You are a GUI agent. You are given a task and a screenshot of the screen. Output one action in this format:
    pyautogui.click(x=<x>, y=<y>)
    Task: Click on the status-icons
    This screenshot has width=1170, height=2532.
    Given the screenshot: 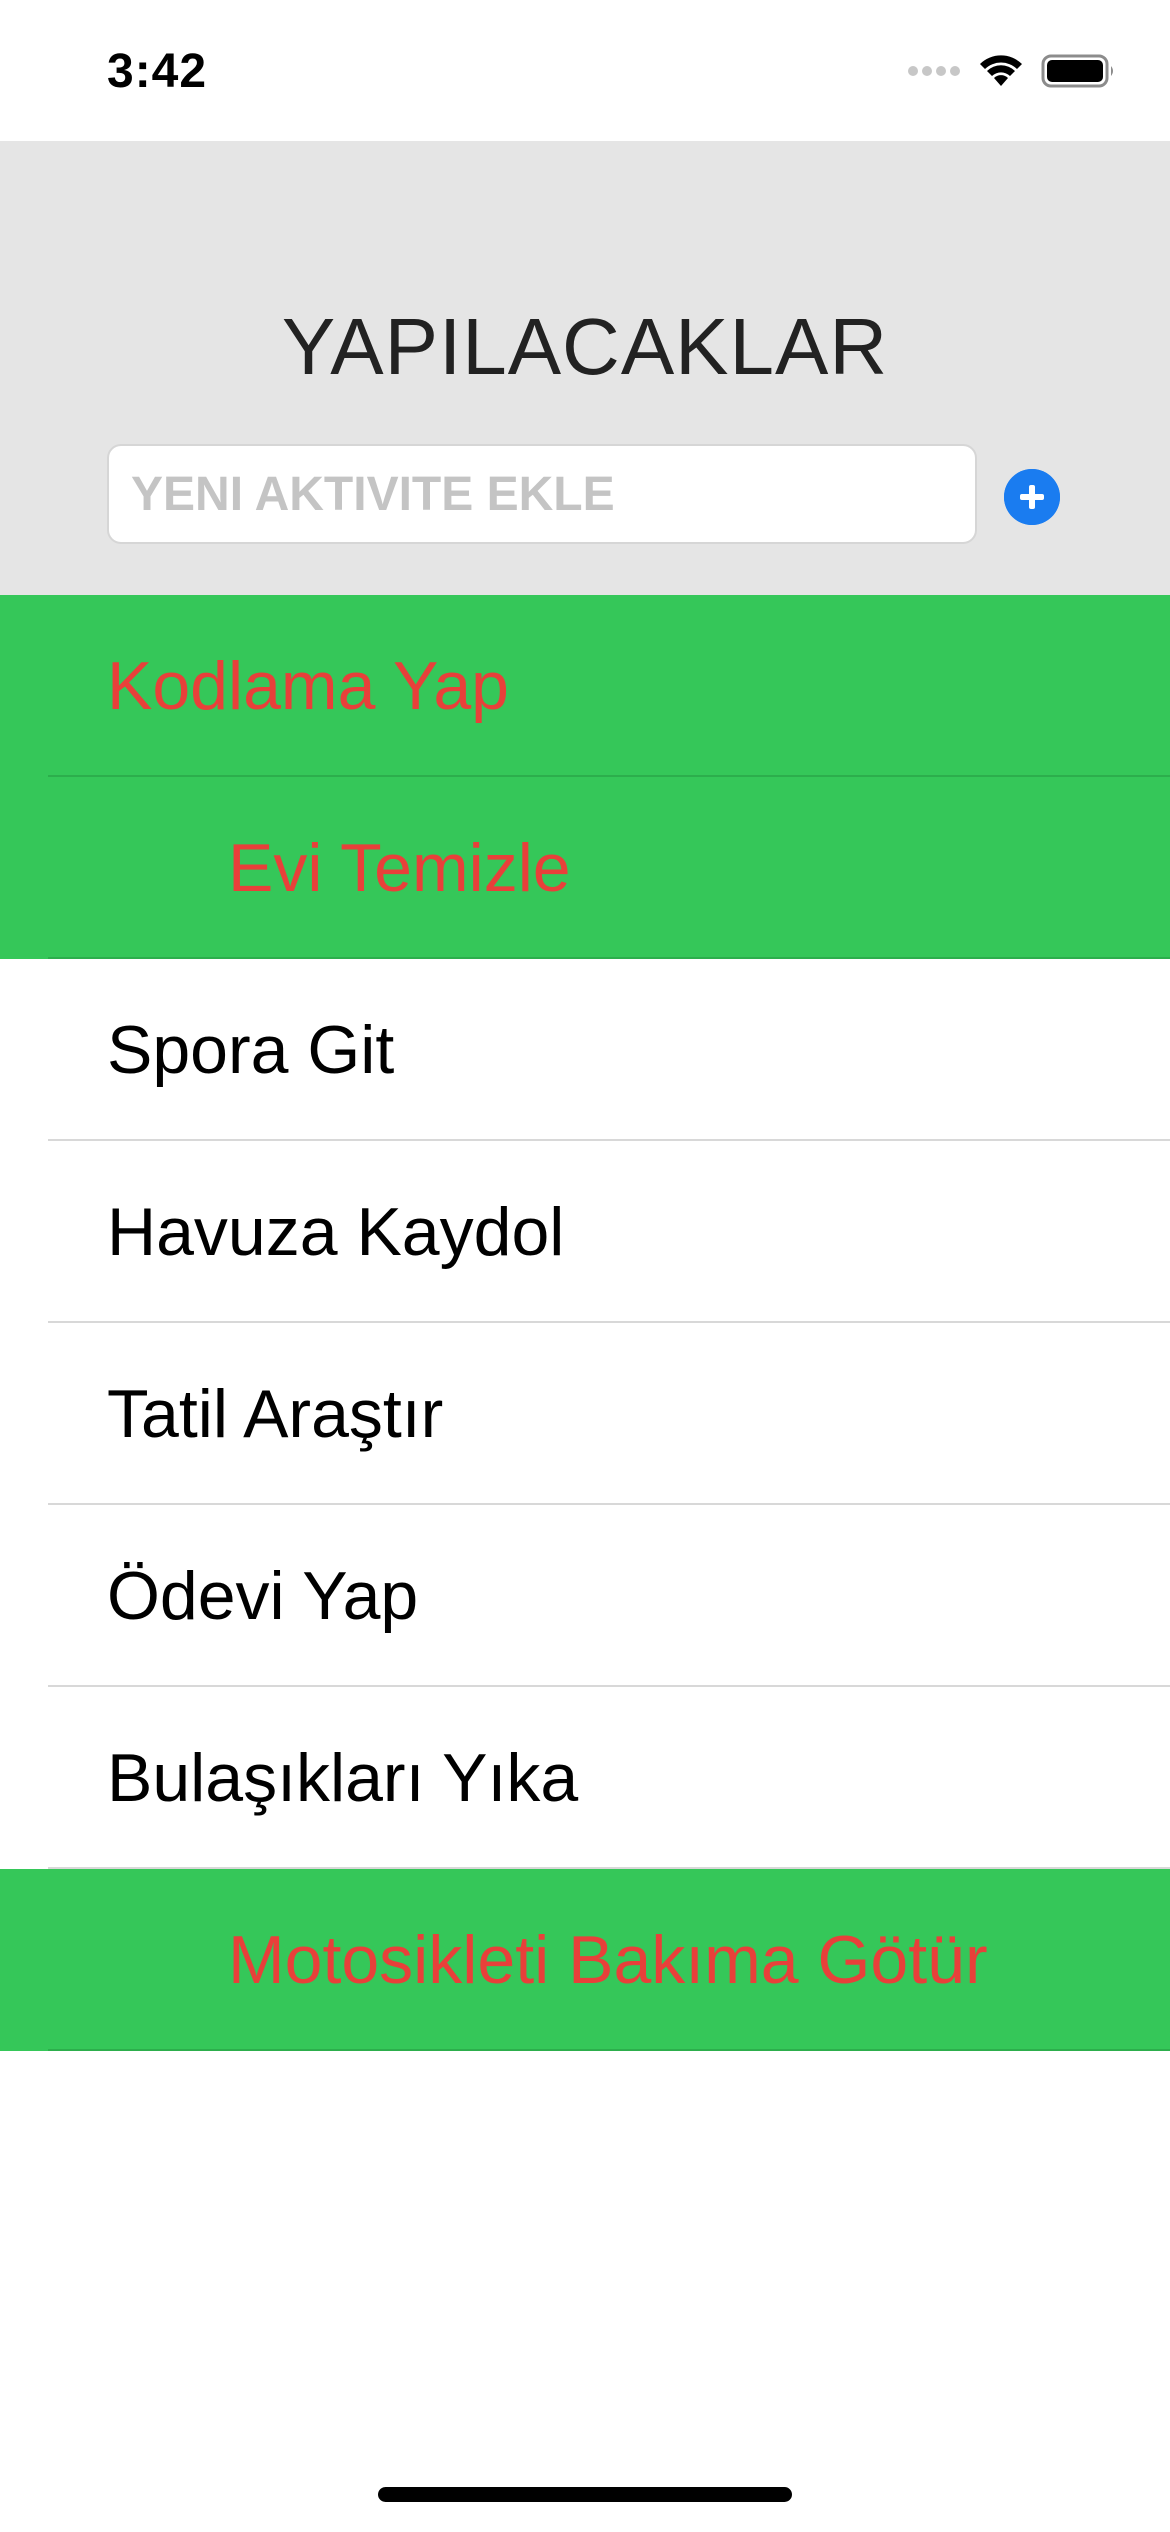 What is the action you would take?
    pyautogui.click(x=1012, y=73)
    